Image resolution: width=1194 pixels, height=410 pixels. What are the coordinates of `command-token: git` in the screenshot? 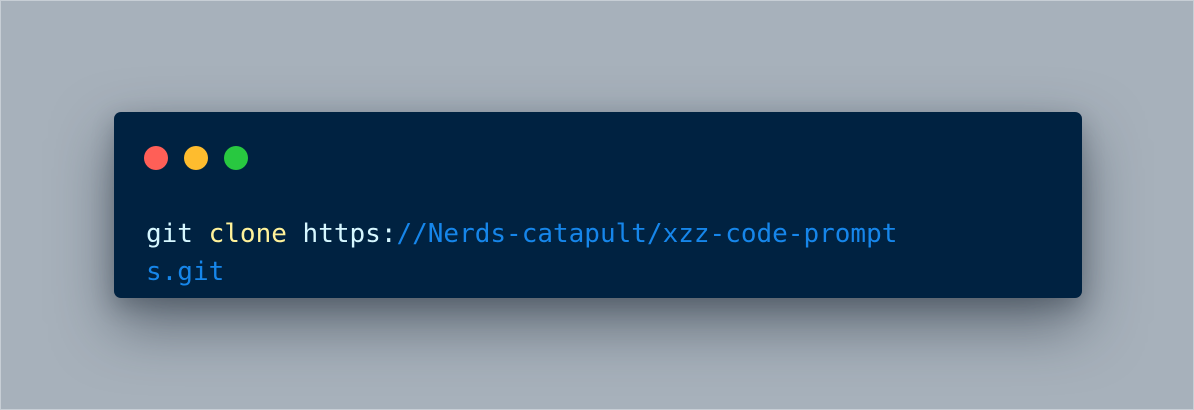 It's located at (177, 234).